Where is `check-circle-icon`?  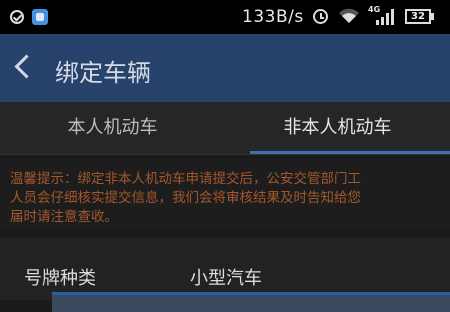
check-circle-icon is located at coordinates (17, 17).